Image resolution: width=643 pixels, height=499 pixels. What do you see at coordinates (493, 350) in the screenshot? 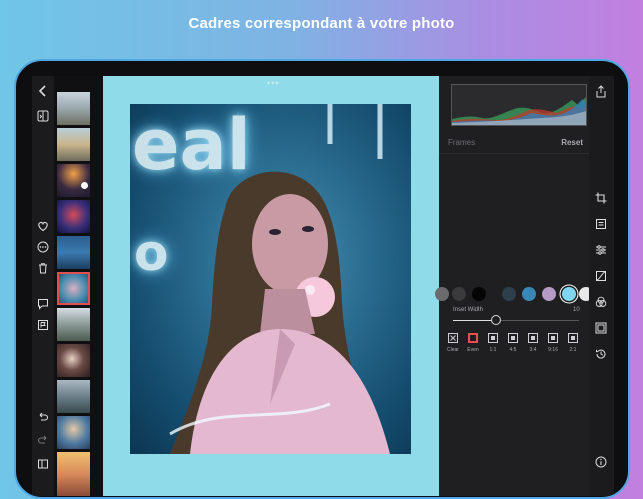
I see `frame-option-label: 1:1` at bounding box center [493, 350].